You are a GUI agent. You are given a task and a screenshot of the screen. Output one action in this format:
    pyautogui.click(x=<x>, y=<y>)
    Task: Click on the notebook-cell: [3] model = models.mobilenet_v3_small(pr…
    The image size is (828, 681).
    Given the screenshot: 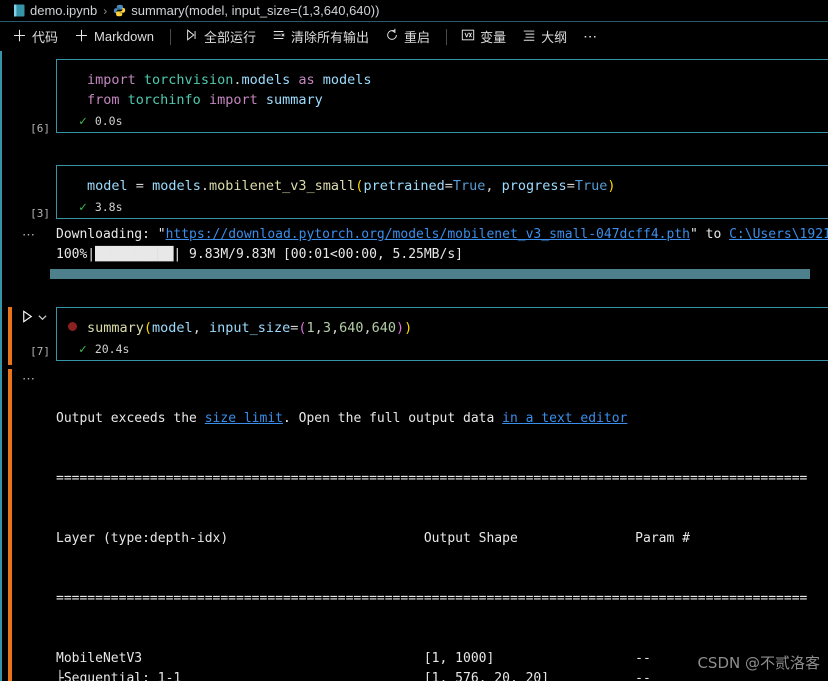 What is the action you would take?
    pyautogui.click(x=415, y=192)
    